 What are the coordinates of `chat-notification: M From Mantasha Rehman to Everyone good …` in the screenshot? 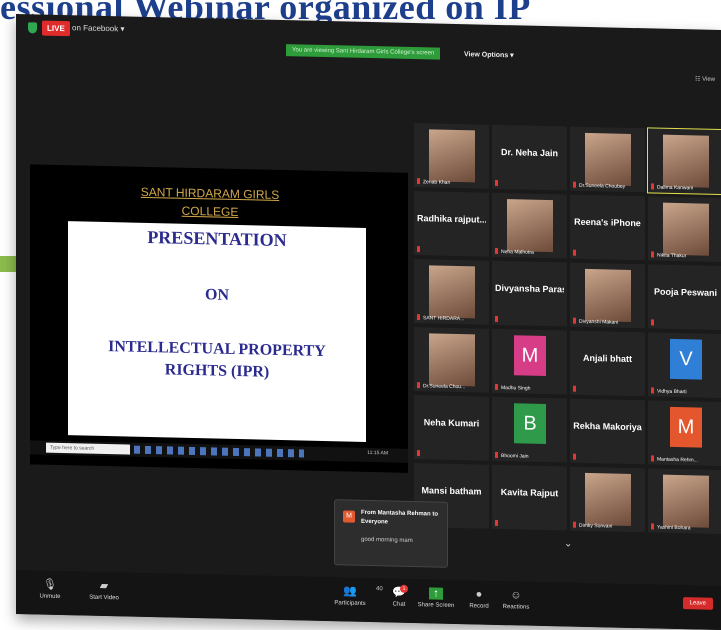 It's located at (391, 533).